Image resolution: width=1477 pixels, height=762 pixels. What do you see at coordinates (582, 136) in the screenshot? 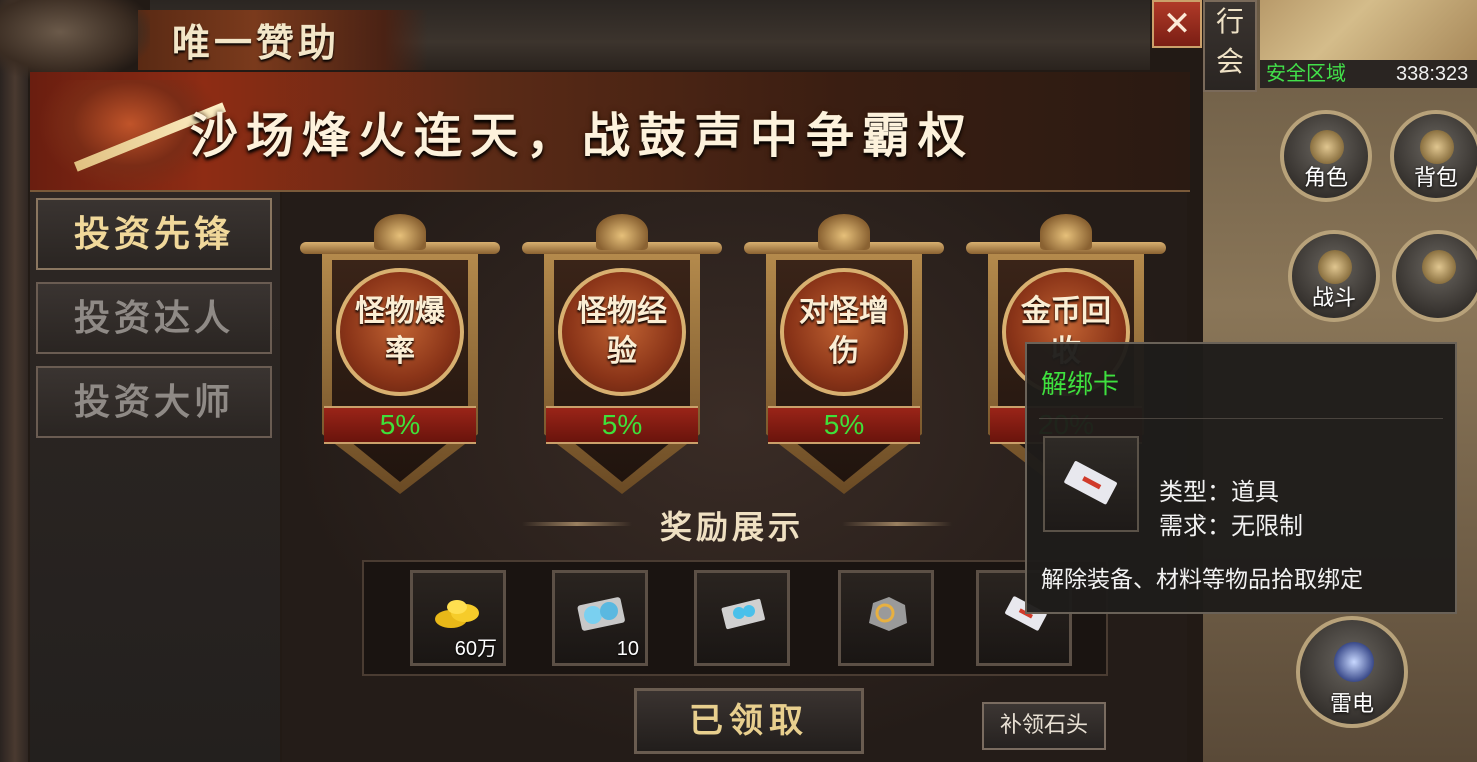
I see `banner-slogan: 沙场烽火连天，战鼓声中争霸权` at bounding box center [582, 136].